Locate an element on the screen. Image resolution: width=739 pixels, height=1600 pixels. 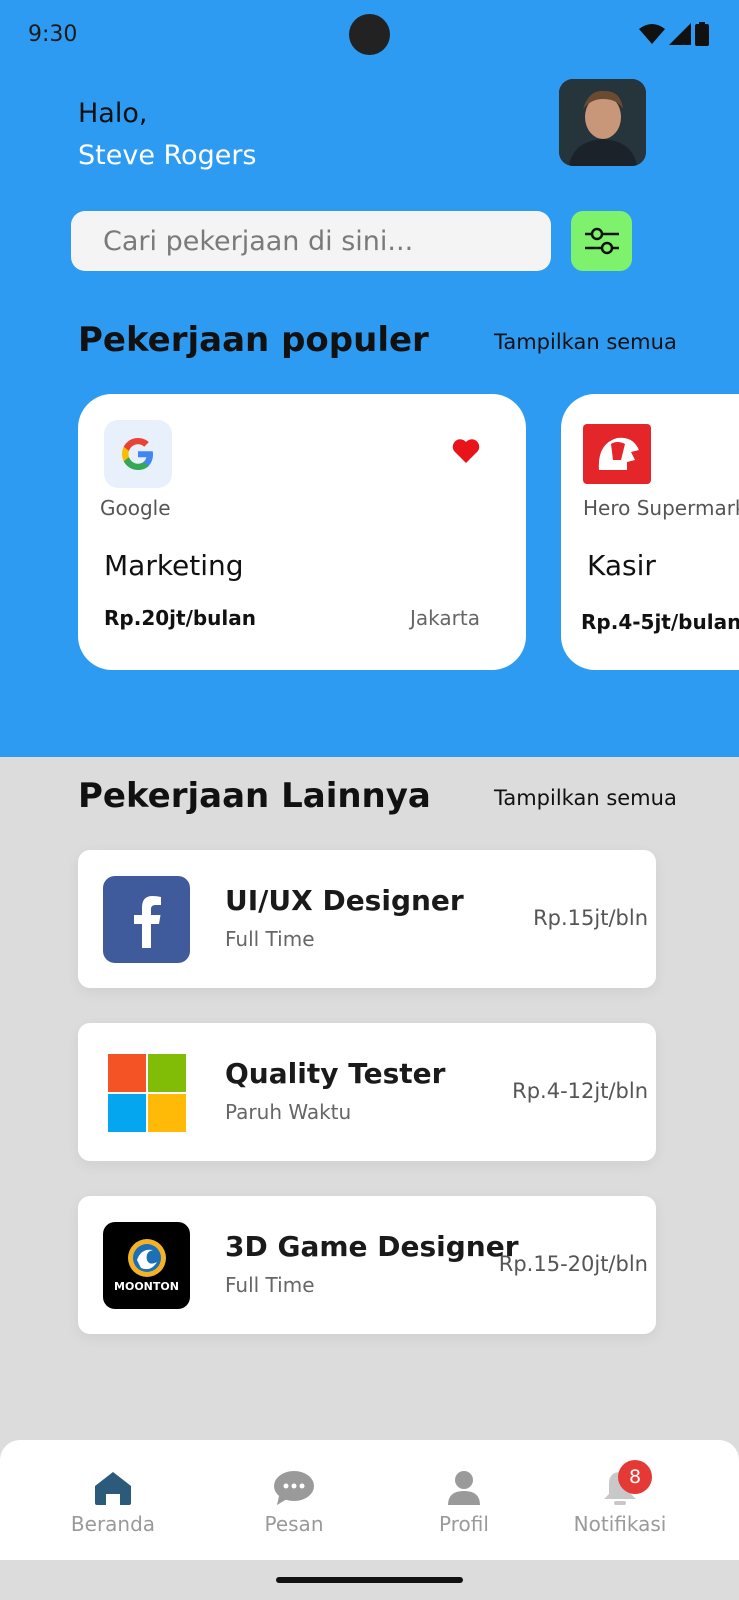
job-location: Jakarta is located at coordinates (445, 618).